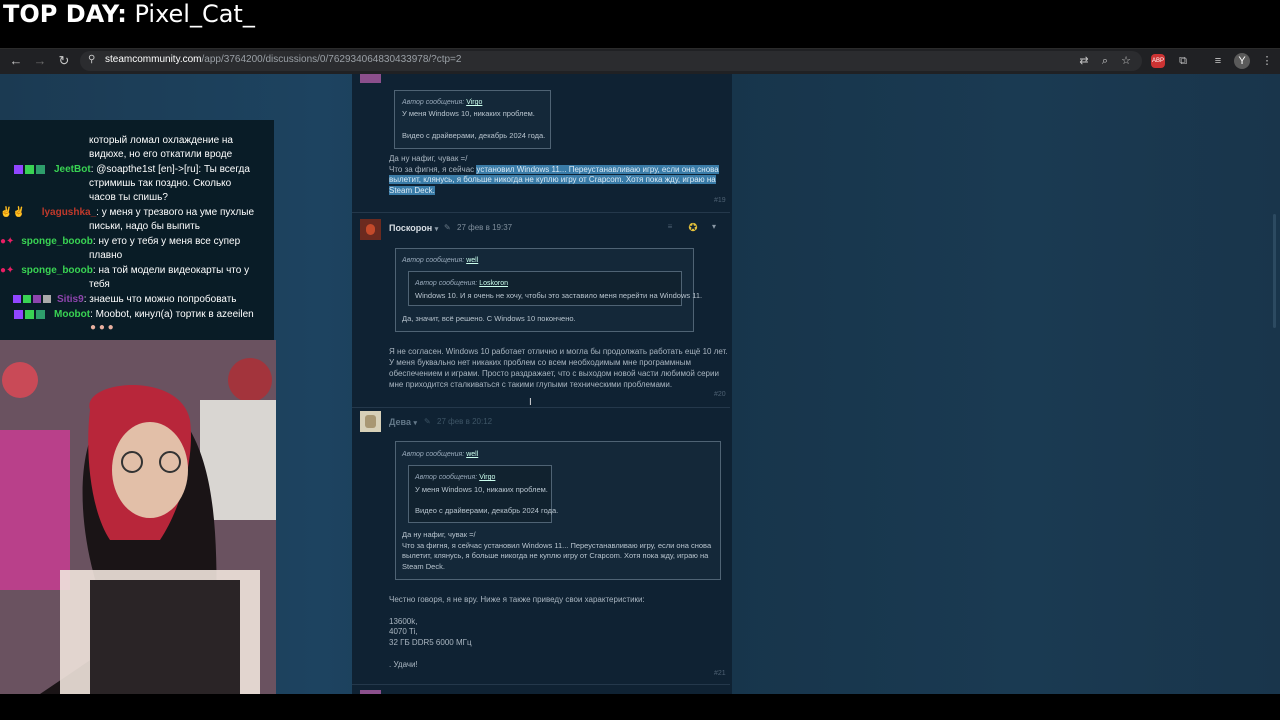  What do you see at coordinates (430, 642) in the screenshot?
I see `post-text: 32 ГБ DDR5 6000 МГц` at bounding box center [430, 642].